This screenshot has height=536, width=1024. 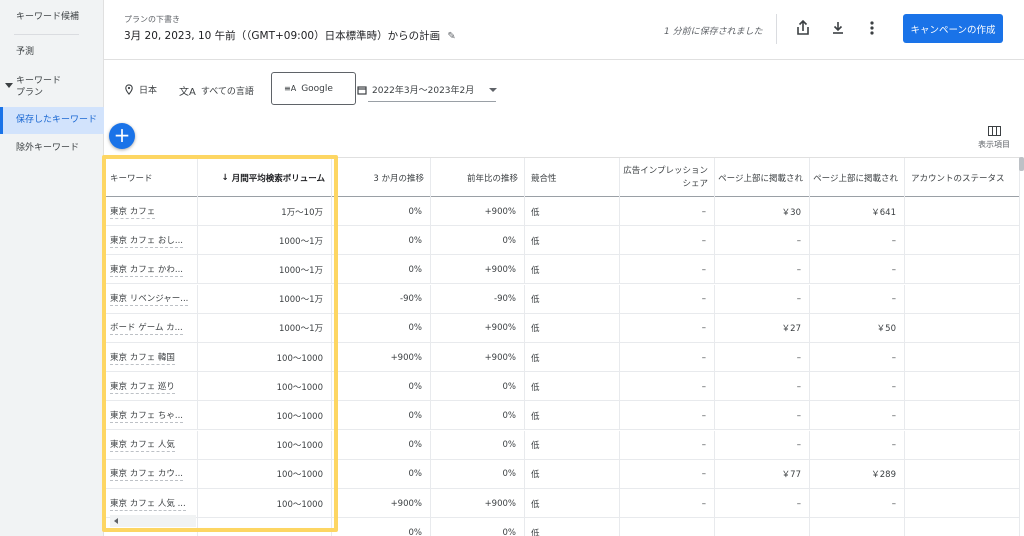 What do you see at coordinates (142, 446) in the screenshot?
I see `cell-keyword-text: 東京 カフェ 人気` at bounding box center [142, 446].